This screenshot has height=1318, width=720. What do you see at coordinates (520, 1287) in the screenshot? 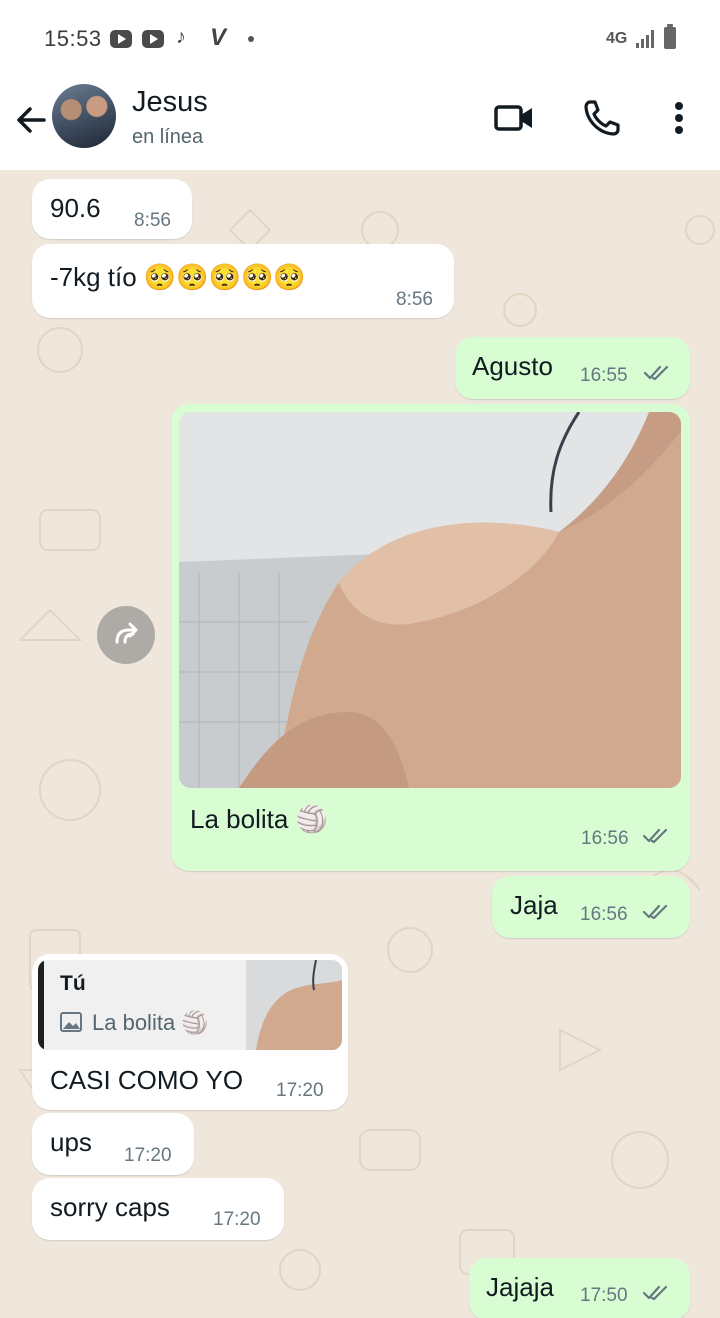
I see `message-text: Jajaja` at bounding box center [520, 1287].